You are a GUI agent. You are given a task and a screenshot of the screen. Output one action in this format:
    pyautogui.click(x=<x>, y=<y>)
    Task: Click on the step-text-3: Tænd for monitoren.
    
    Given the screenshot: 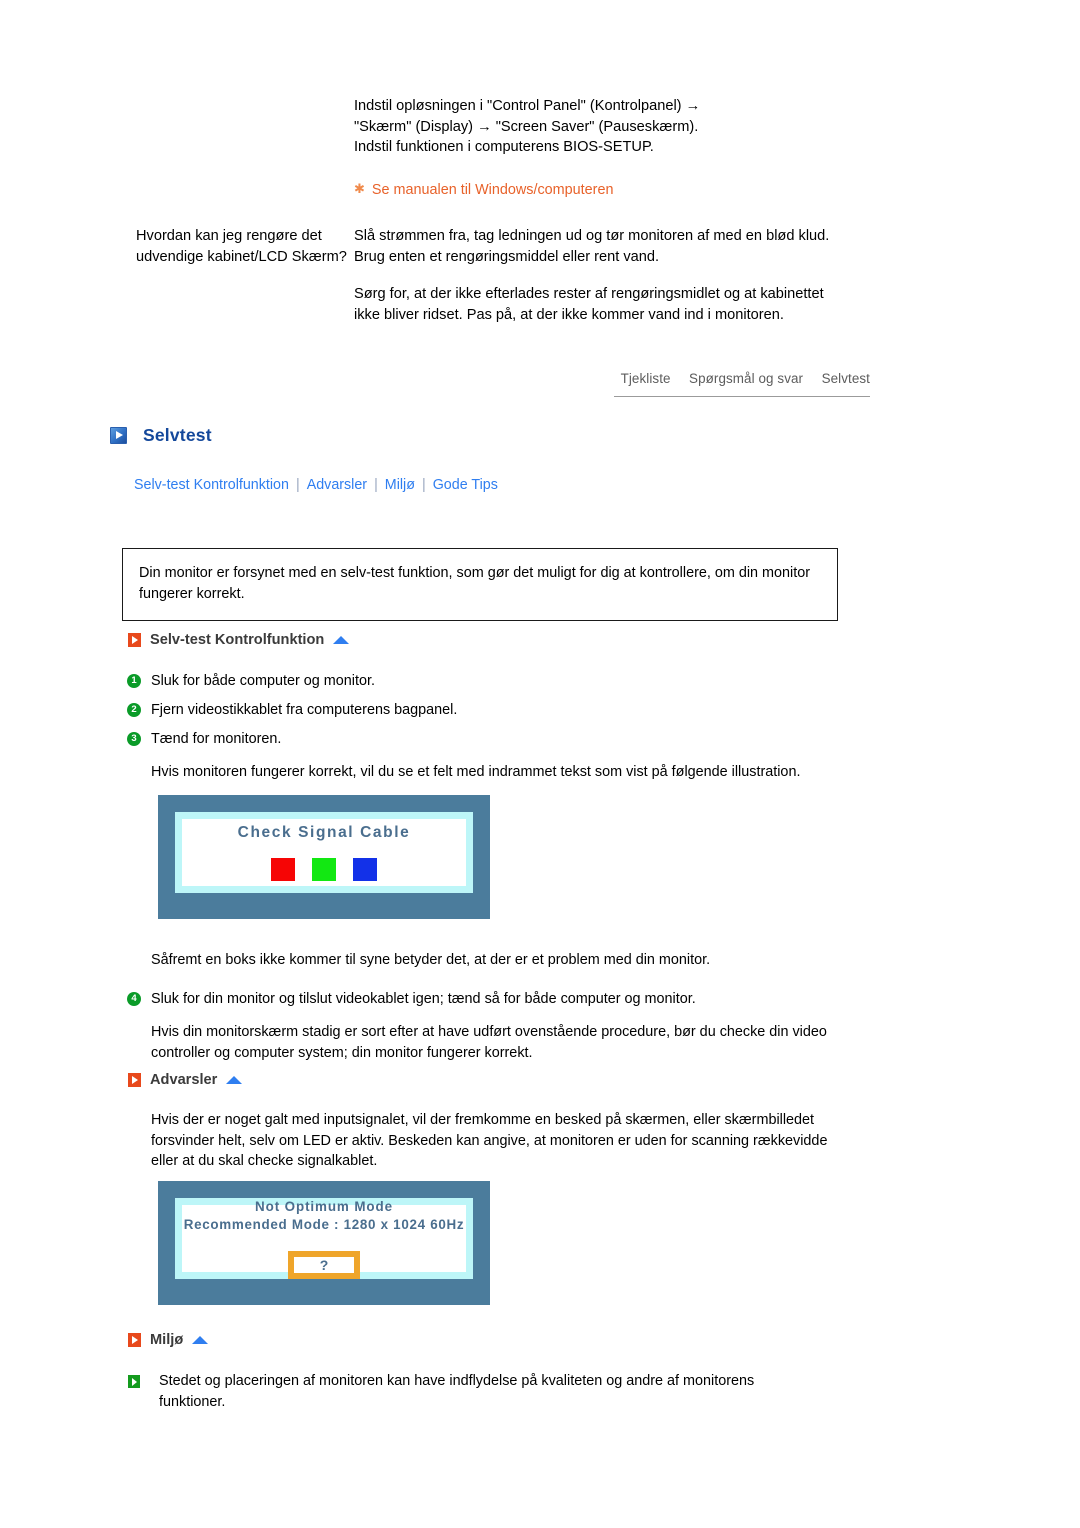 What is the action you would take?
    pyautogui.click(x=216, y=739)
    